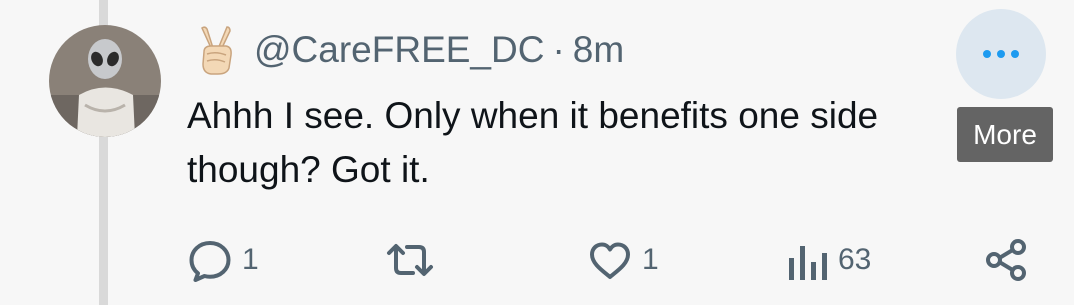  What do you see at coordinates (210, 260) in the screenshot?
I see `speech-bubble-icon` at bounding box center [210, 260].